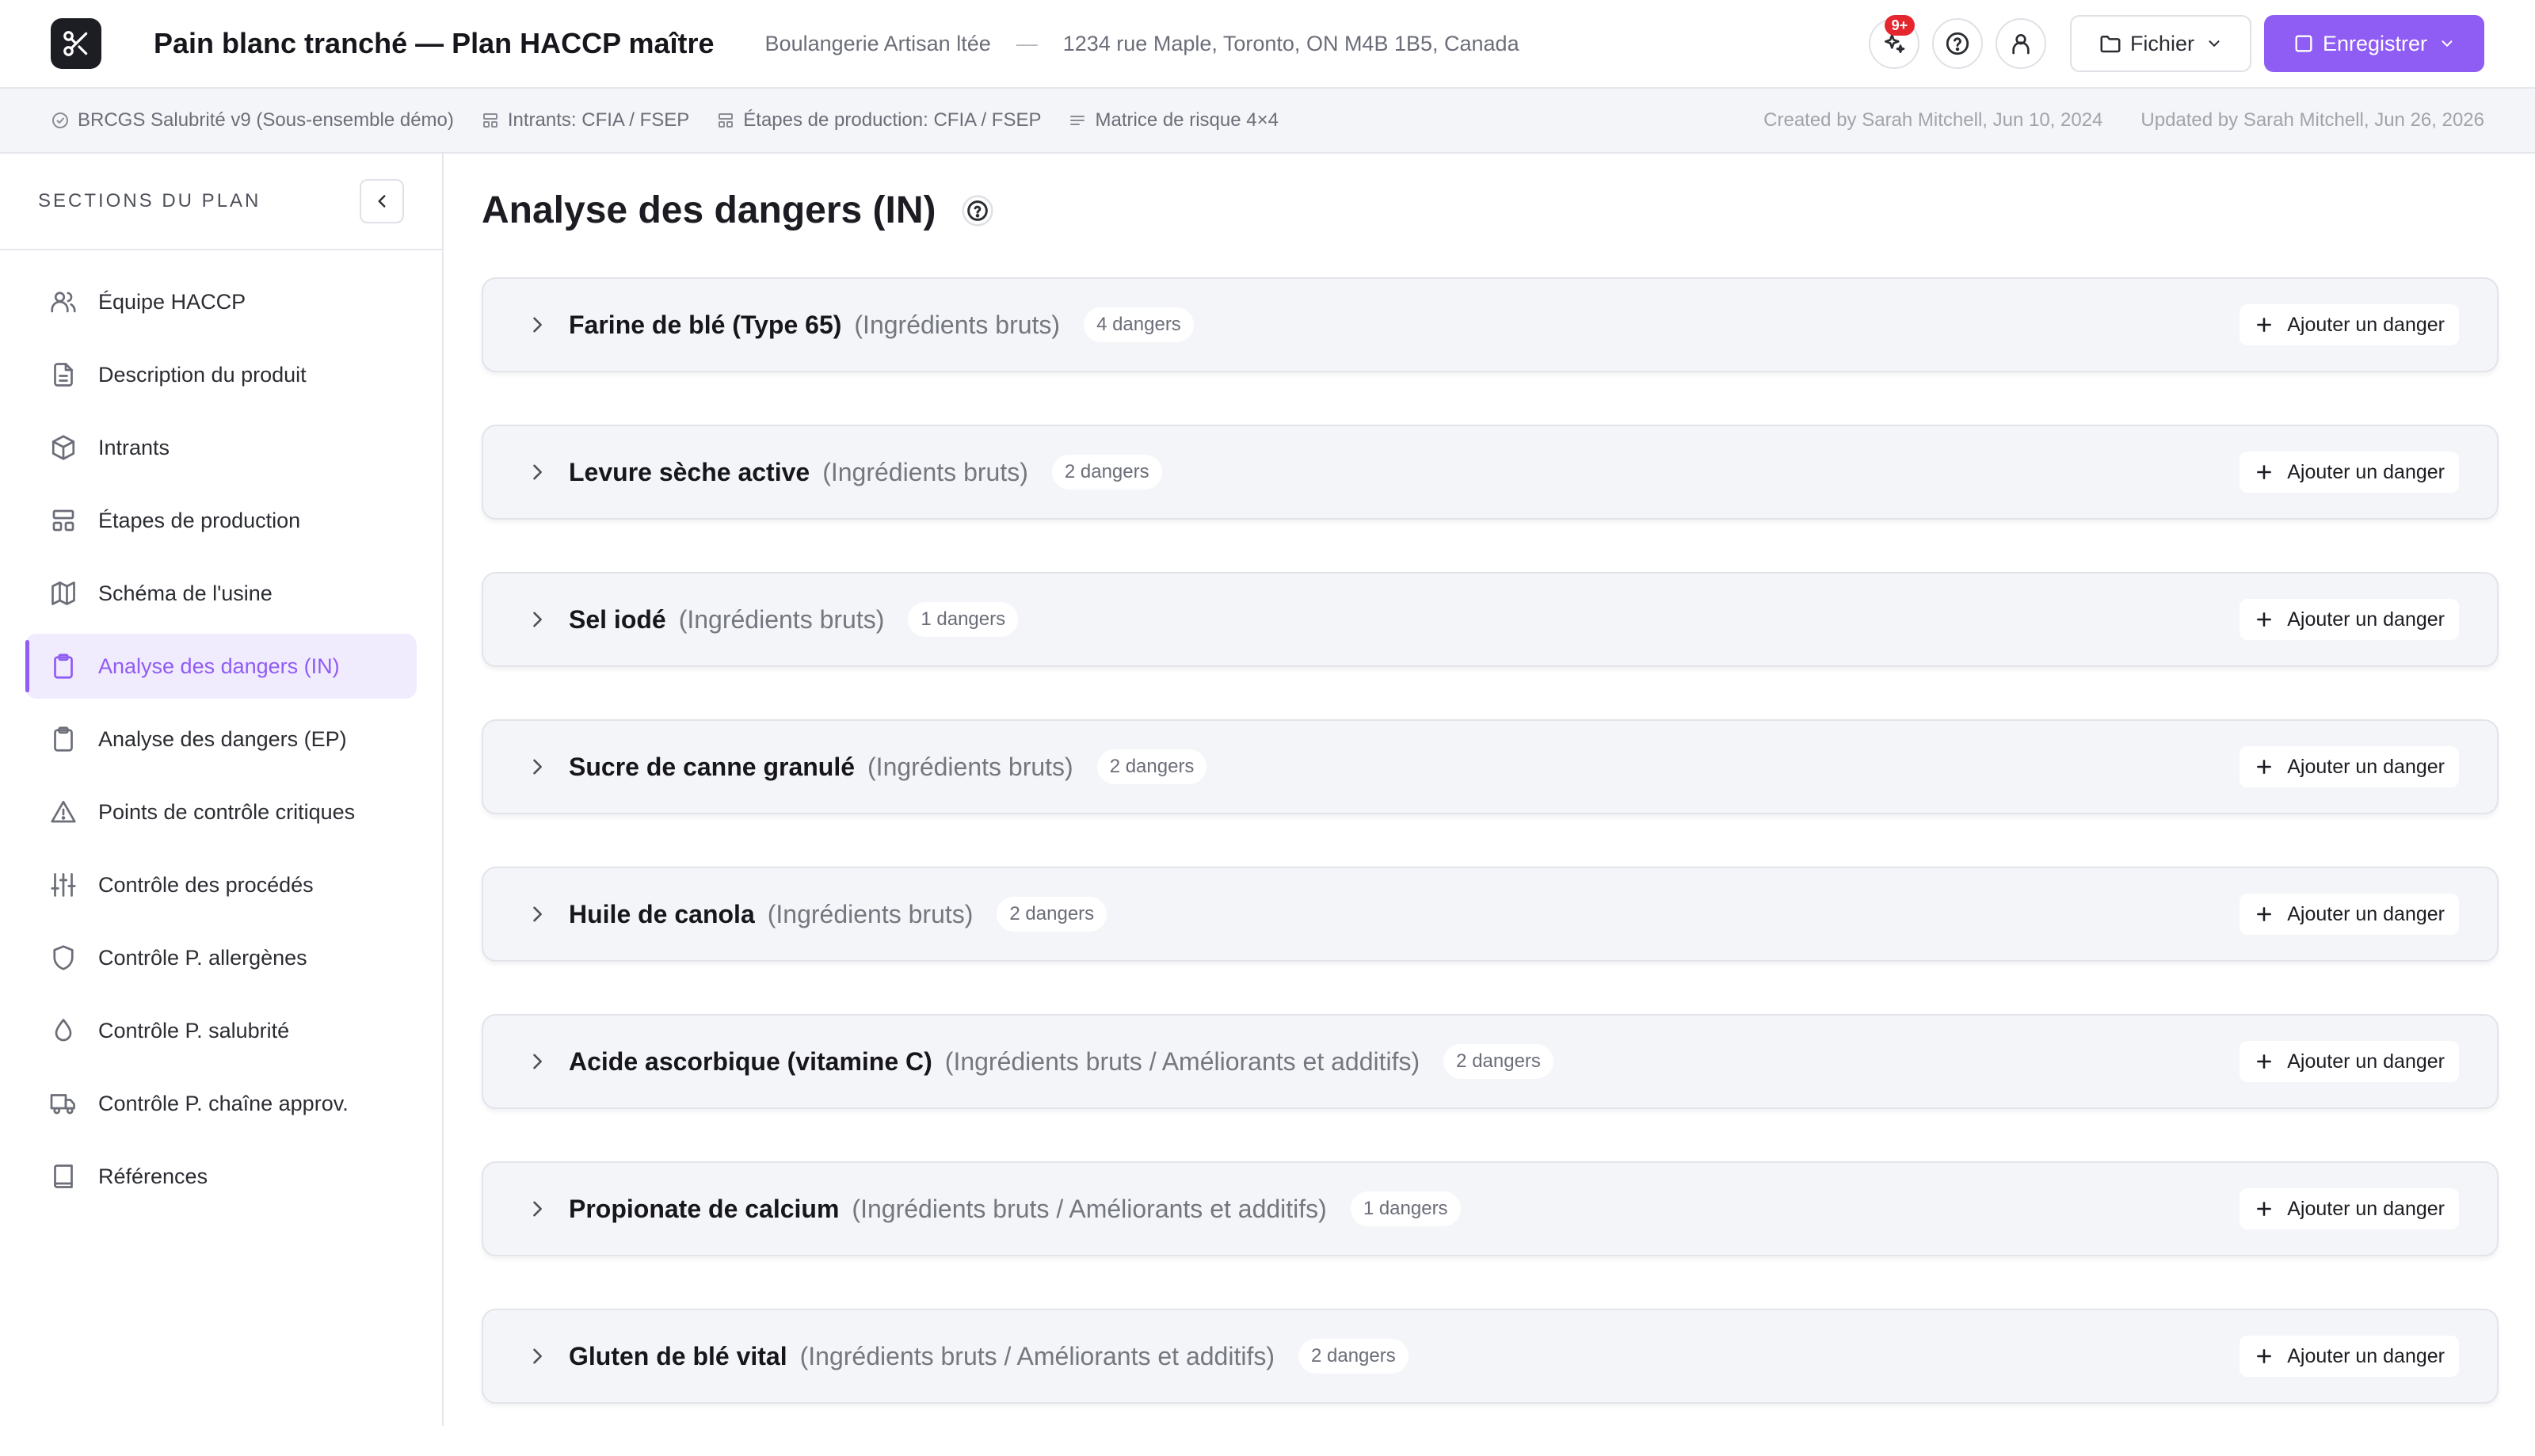 The height and width of the screenshot is (1456, 2535). I want to click on steps-icon, so click(63, 520).